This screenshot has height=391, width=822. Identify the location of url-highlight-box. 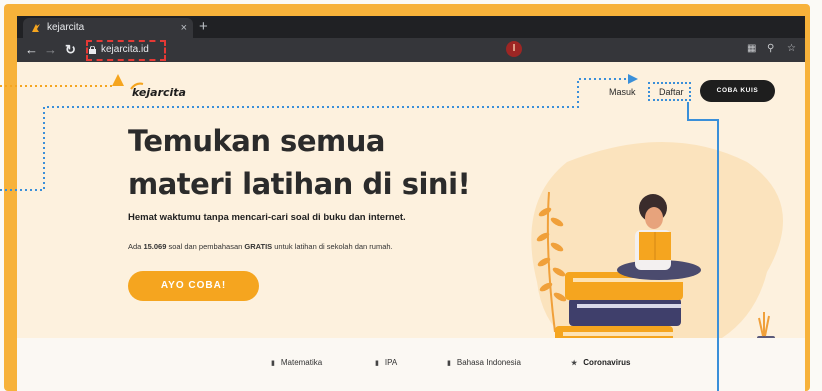
(126, 50).